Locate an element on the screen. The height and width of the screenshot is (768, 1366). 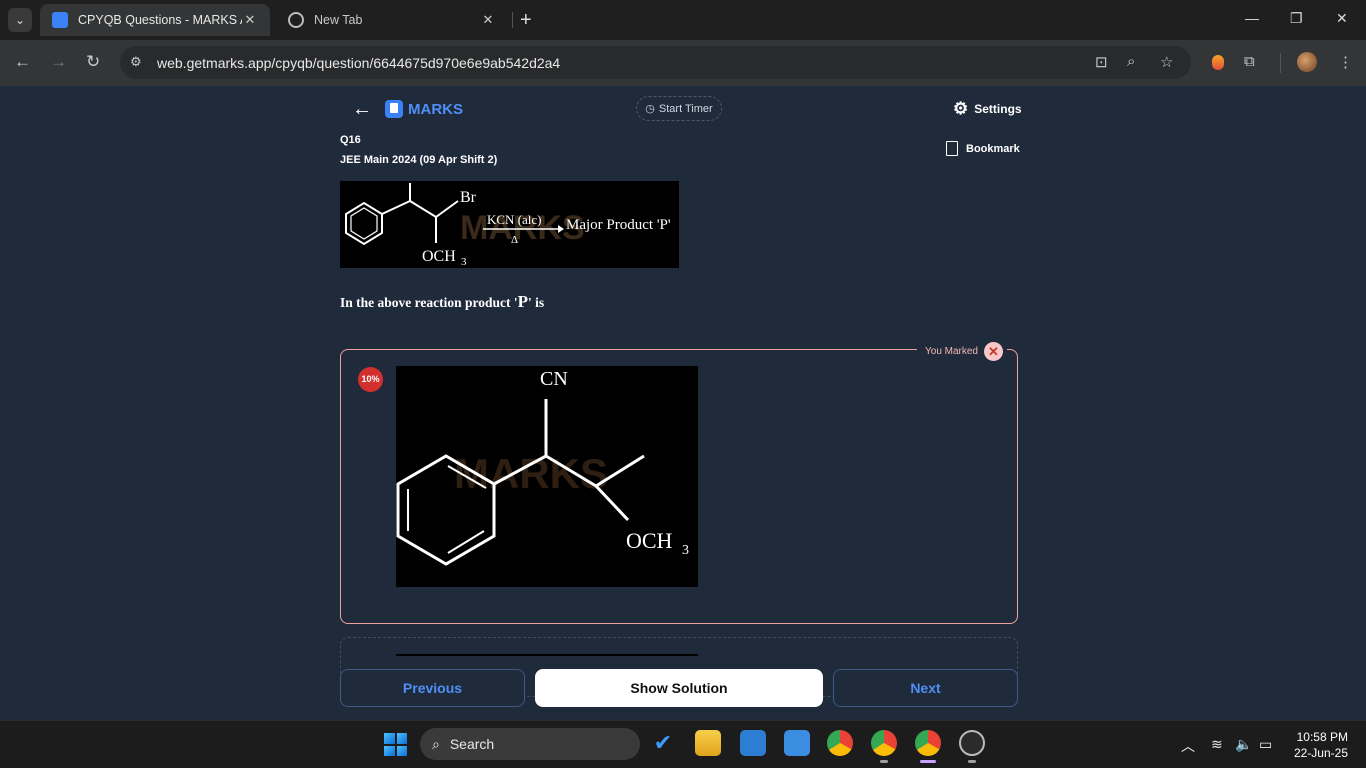
option-image-peek is located at coordinates (547, 655).